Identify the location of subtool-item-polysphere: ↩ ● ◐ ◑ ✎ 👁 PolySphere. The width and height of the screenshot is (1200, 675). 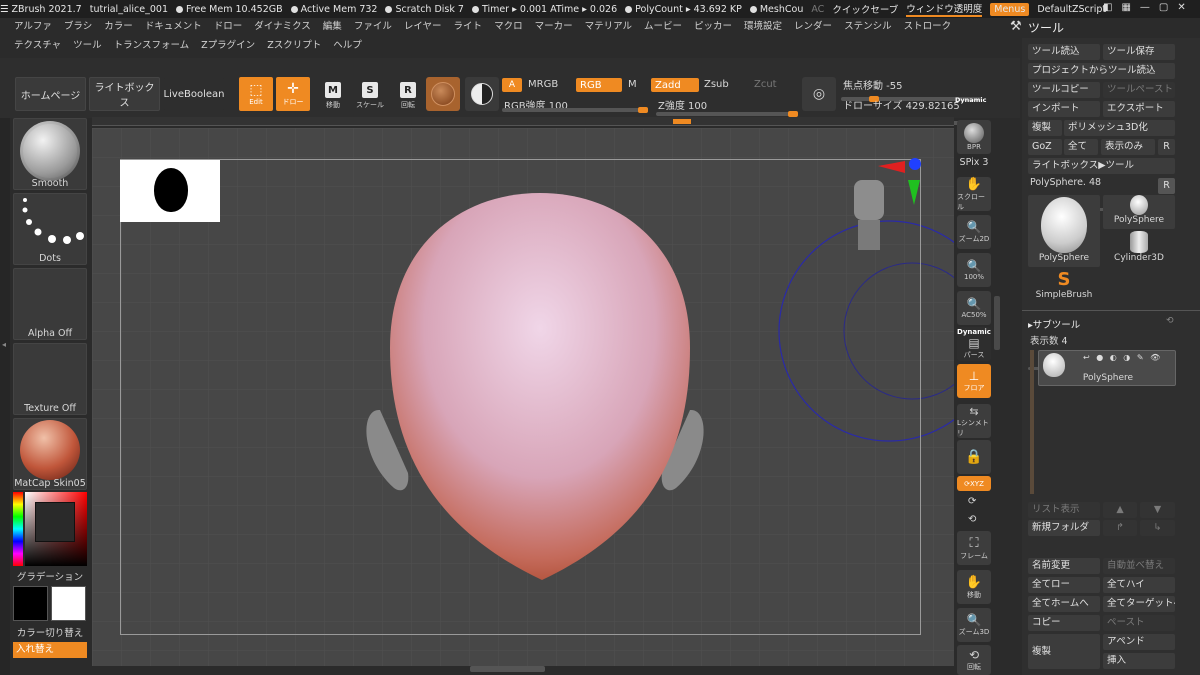
(1107, 368).